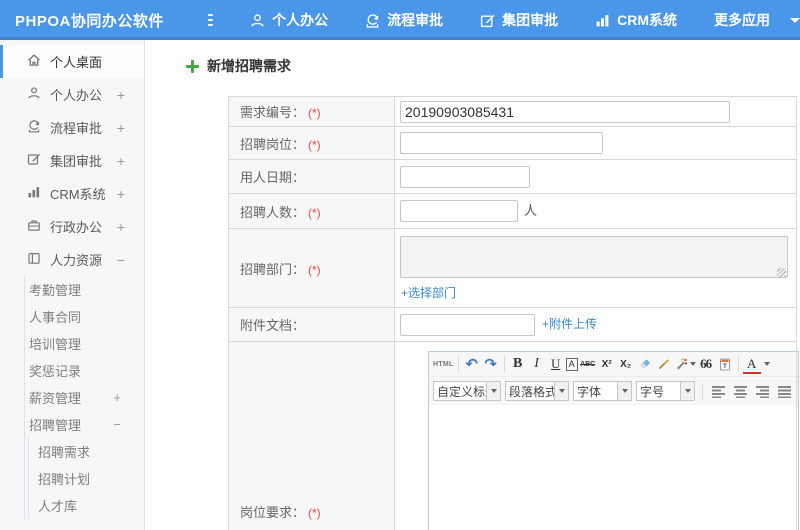  I want to click on bold-button: B, so click(518, 364).